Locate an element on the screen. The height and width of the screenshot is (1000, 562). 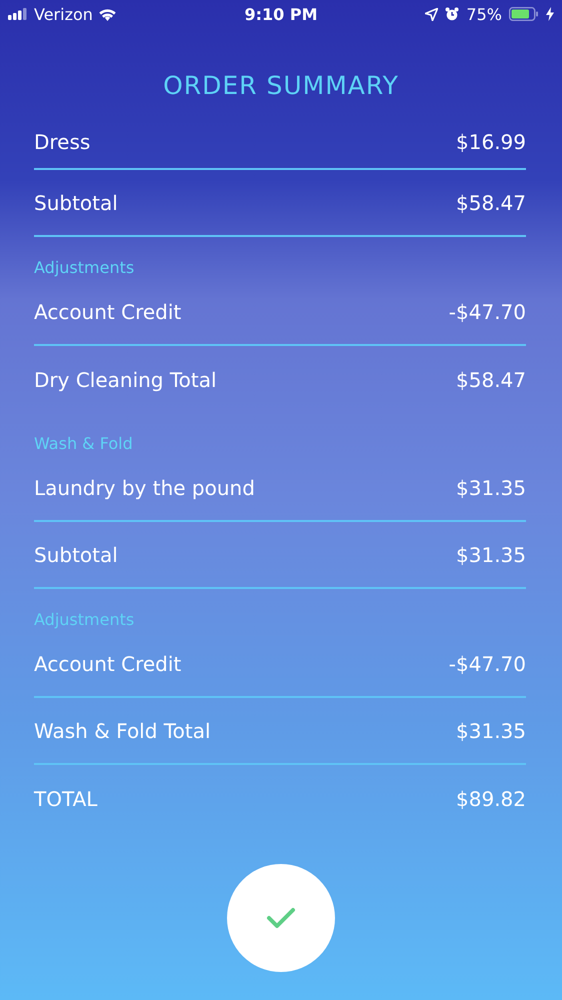
battery-percent: 75% is located at coordinates (484, 14).